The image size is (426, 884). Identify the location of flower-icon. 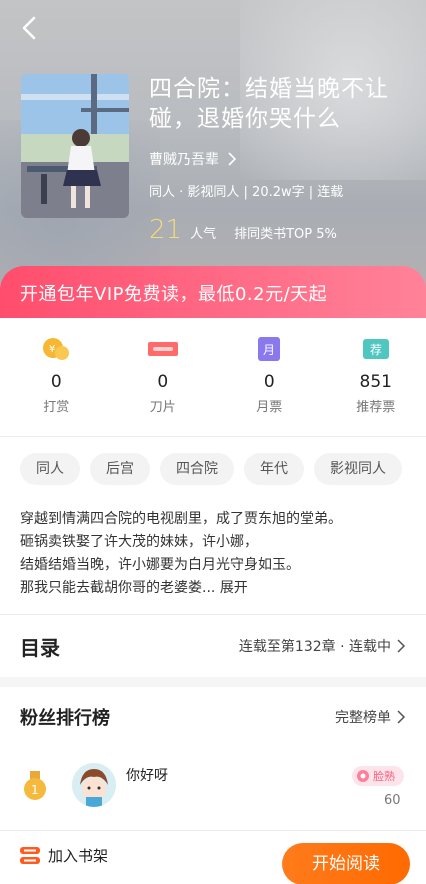
(363, 776).